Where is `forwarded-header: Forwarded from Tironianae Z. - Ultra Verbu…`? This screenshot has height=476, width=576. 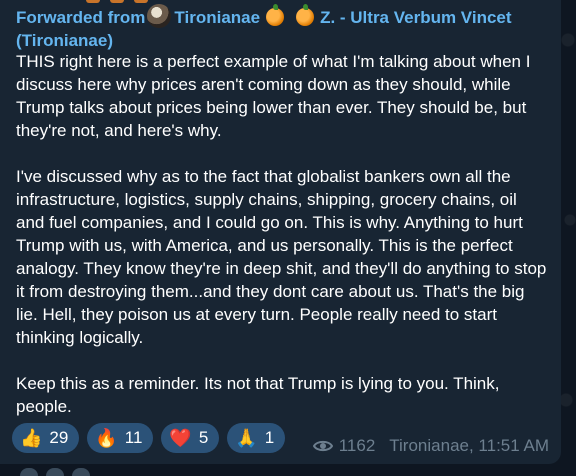
forwarded-header: Forwarded from Tironianae Z. - Ultra Verbu… is located at coordinates (286, 28).